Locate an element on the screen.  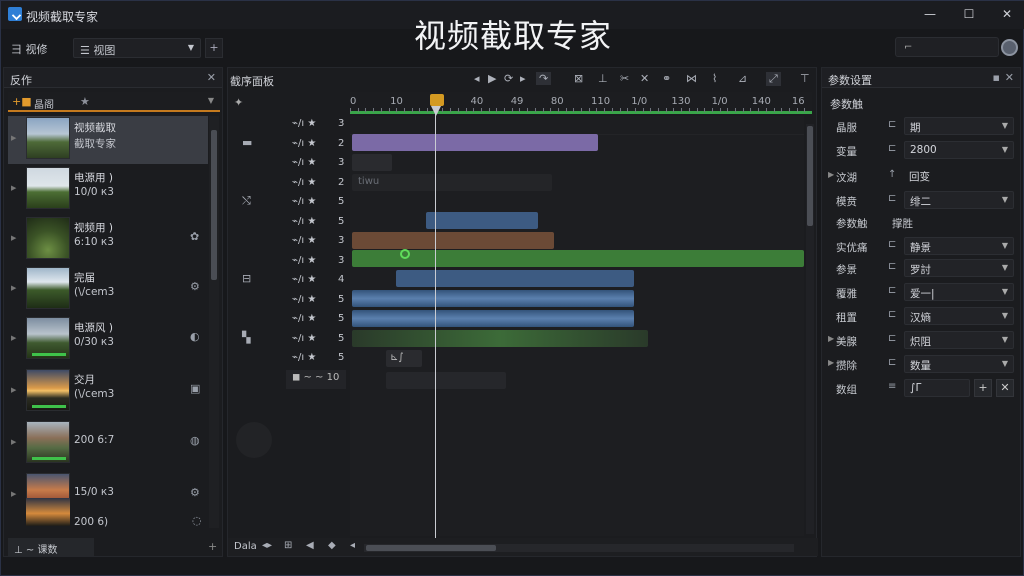
transition-icon: ⊾∫ is located at coordinates (404, 358).